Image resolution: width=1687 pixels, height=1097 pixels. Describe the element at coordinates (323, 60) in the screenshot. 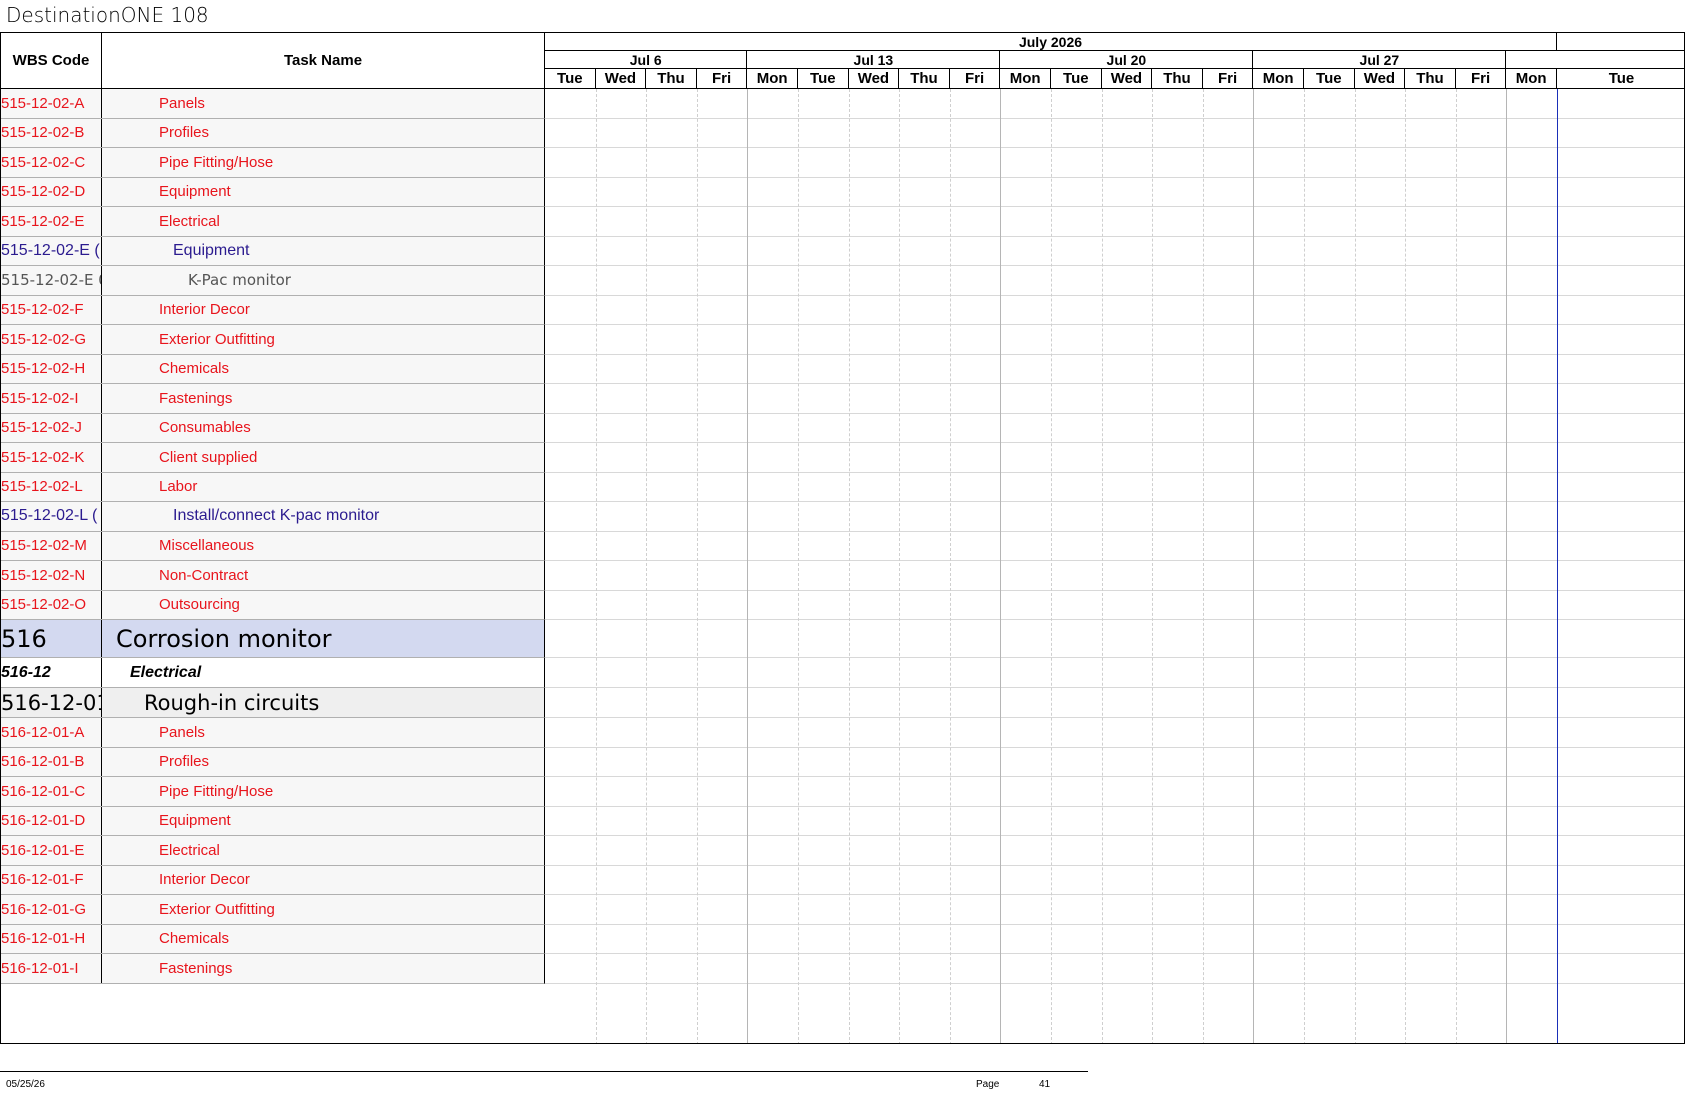

I see `column-header-task-name: Task Name` at that location.